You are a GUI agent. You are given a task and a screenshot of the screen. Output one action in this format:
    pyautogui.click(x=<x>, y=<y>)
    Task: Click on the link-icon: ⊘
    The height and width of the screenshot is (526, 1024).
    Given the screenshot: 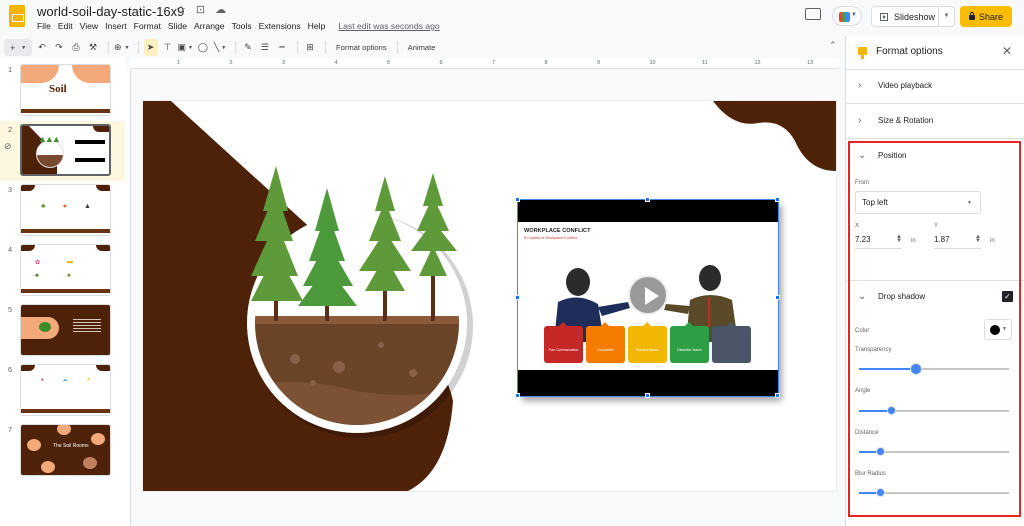 What is the action you would take?
    pyautogui.click(x=8, y=146)
    